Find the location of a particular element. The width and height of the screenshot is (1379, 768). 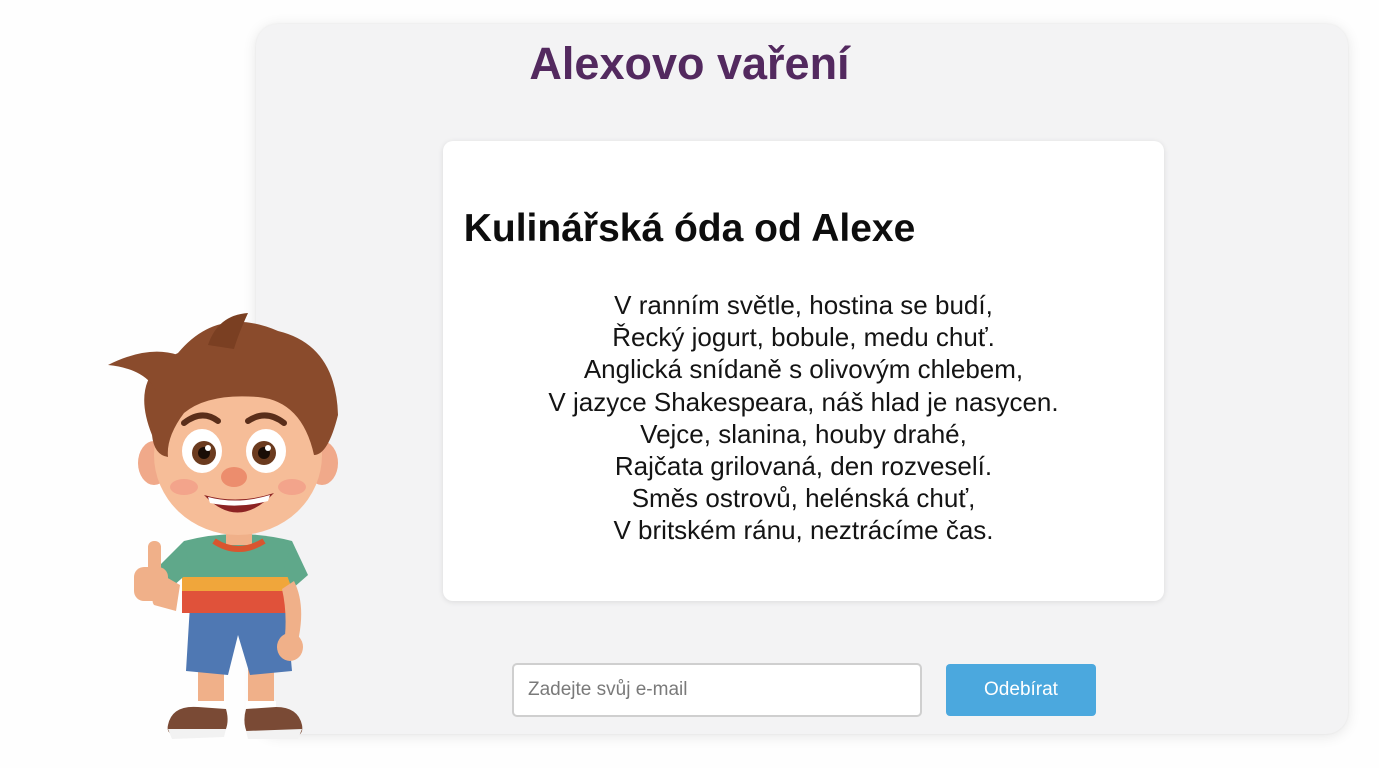

poem-line: Rajčata grilovaná, den rozveselí. is located at coordinates (803, 466).